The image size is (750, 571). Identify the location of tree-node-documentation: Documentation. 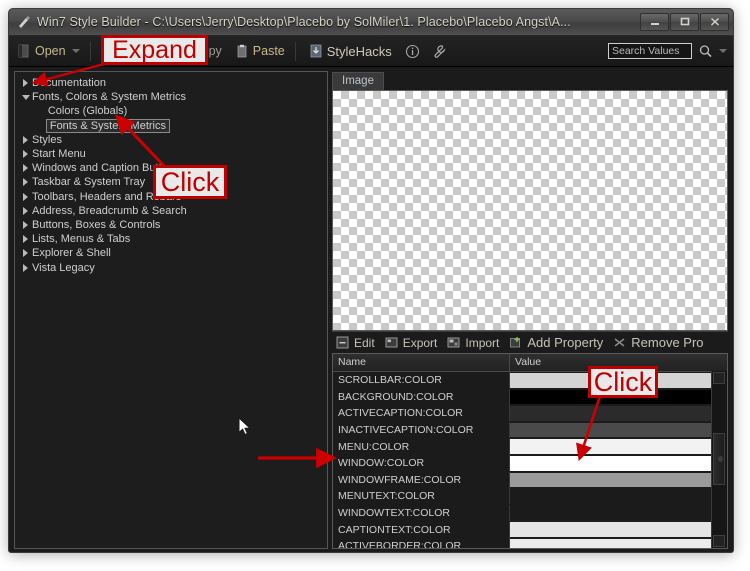
(171, 83).